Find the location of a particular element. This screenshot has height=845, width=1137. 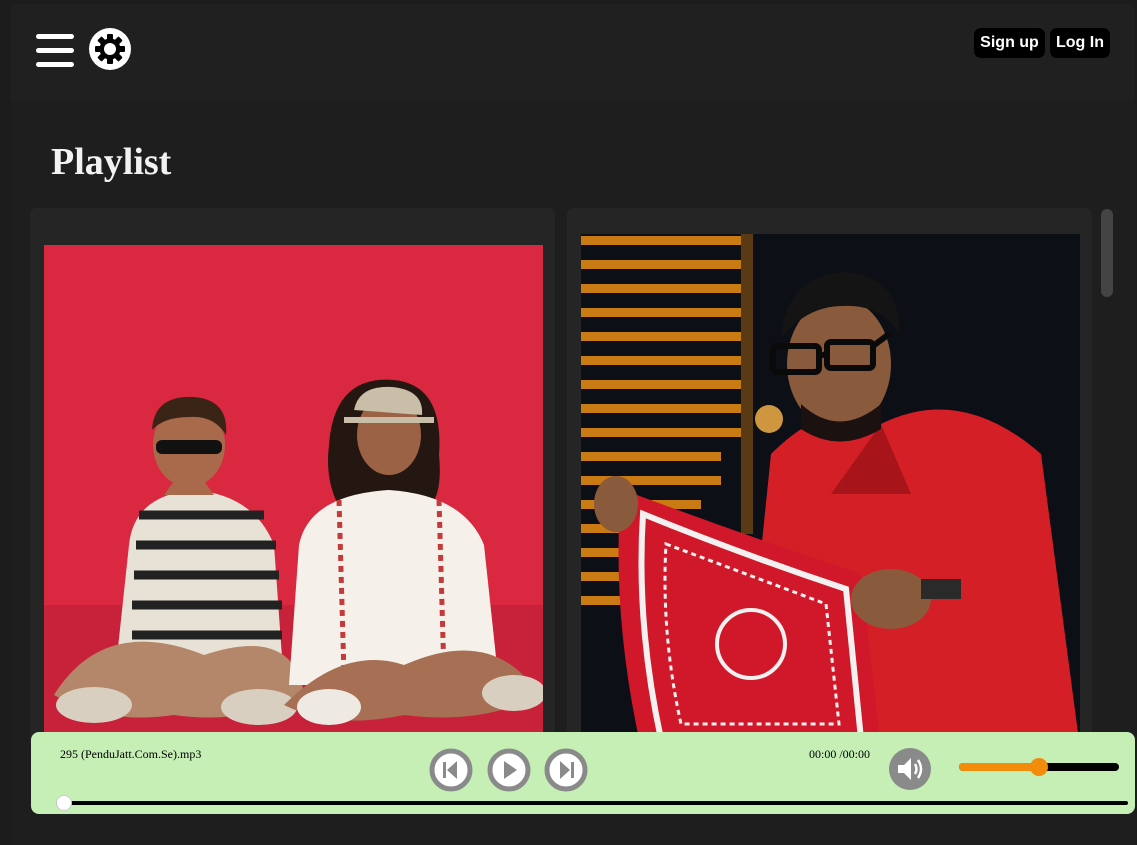

gear-icon is located at coordinates (110, 49).